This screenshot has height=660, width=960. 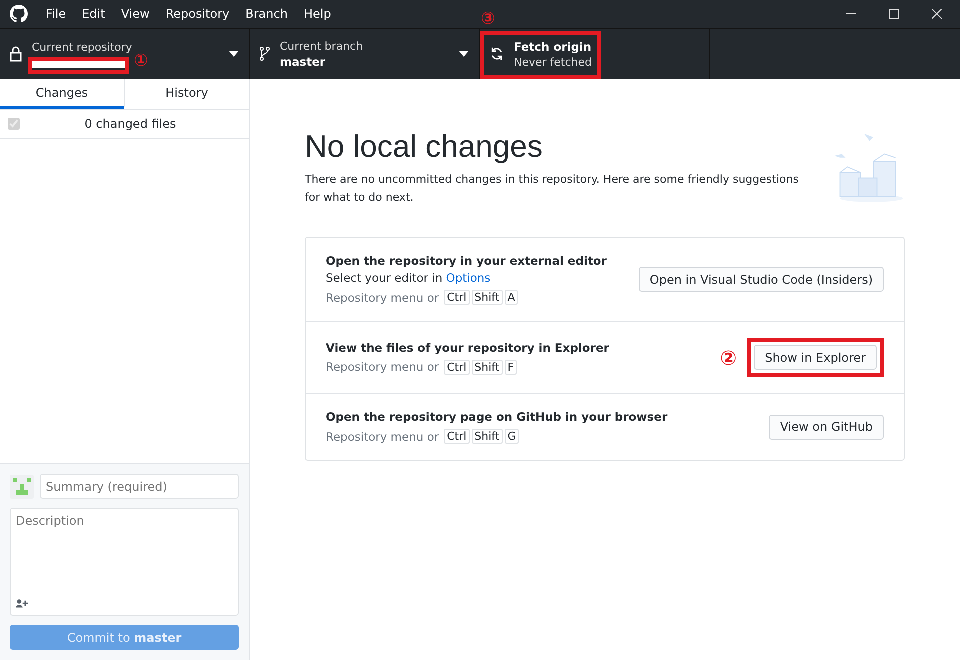 I want to click on intro-text: There are no uncommitted changes in this repository. Here are some friendly suggestions for what to do next., so click(x=552, y=189).